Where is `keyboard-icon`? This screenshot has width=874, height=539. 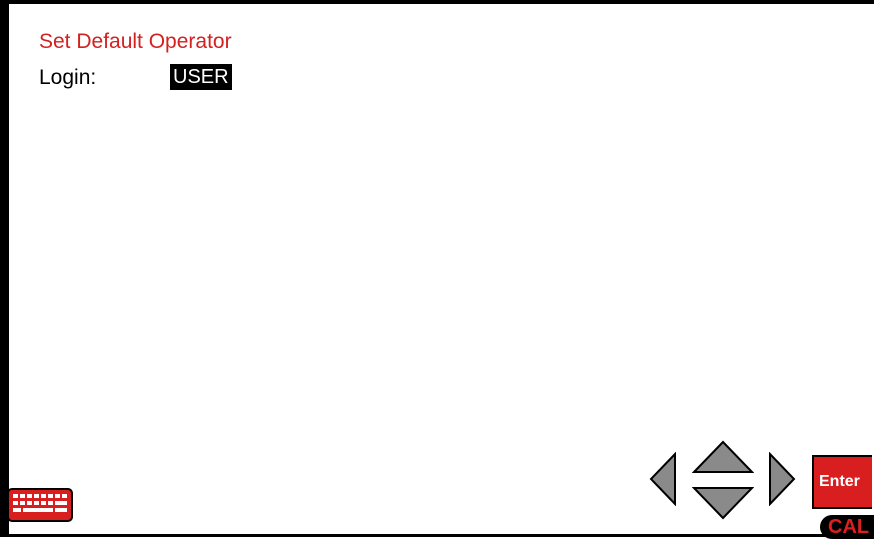
keyboard-icon is located at coordinates (40, 505).